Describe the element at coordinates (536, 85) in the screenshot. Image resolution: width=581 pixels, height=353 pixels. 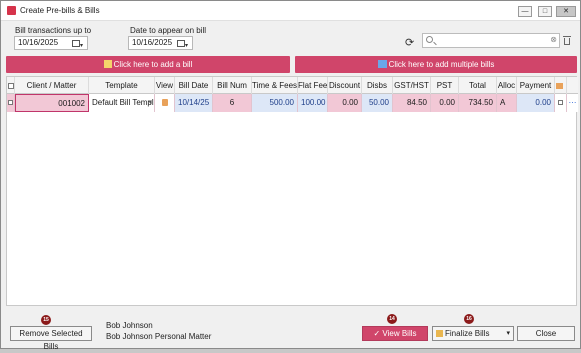
I see `col-payment: Payment` at that location.